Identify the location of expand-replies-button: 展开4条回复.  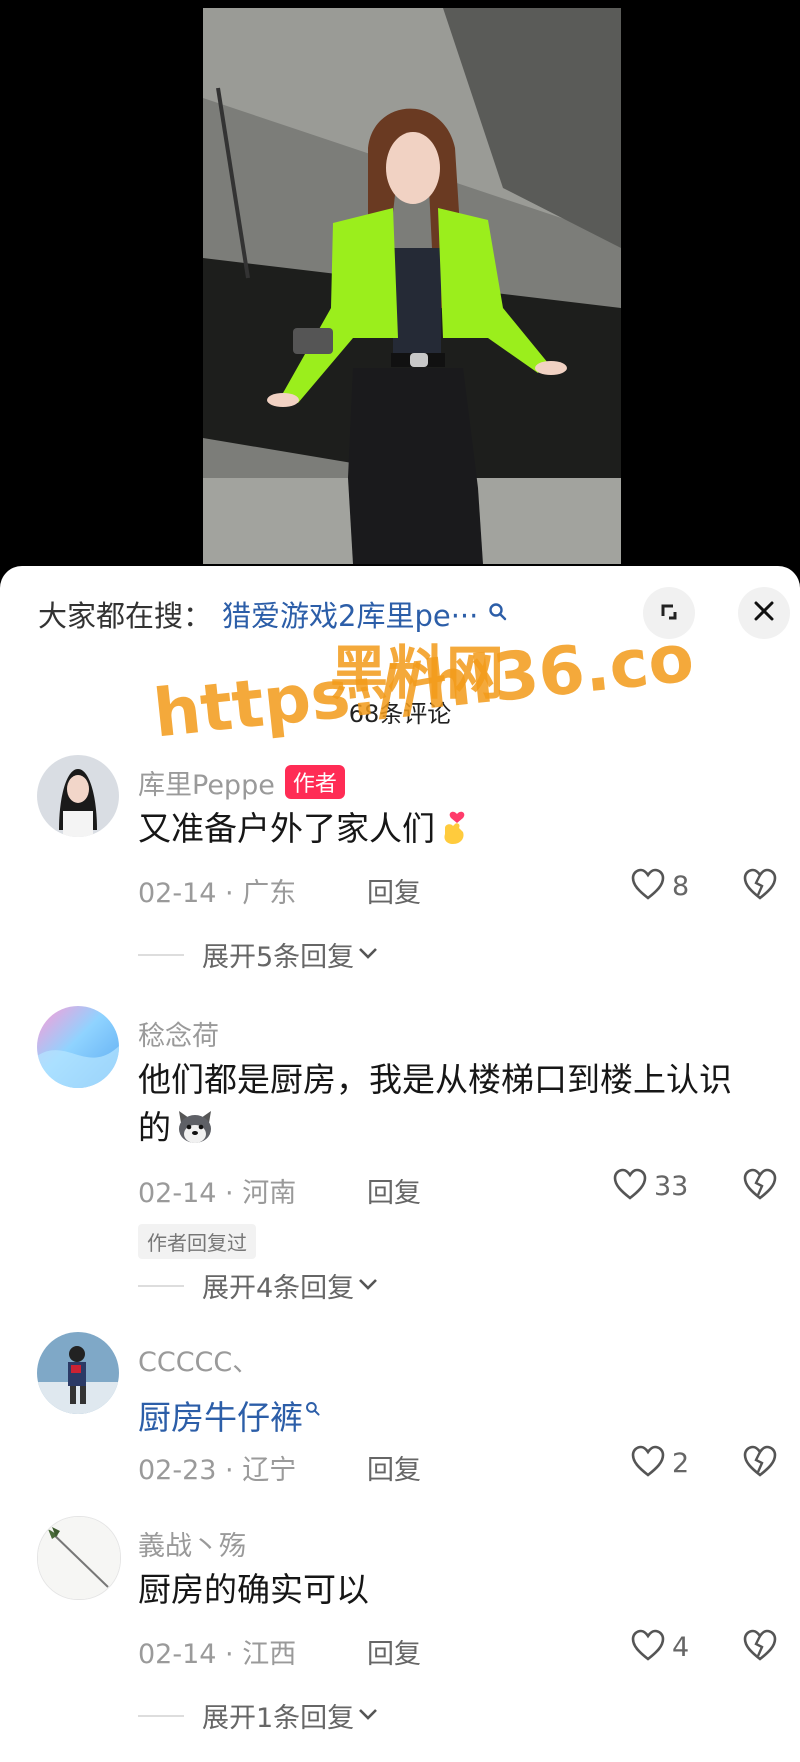
(260, 1285).